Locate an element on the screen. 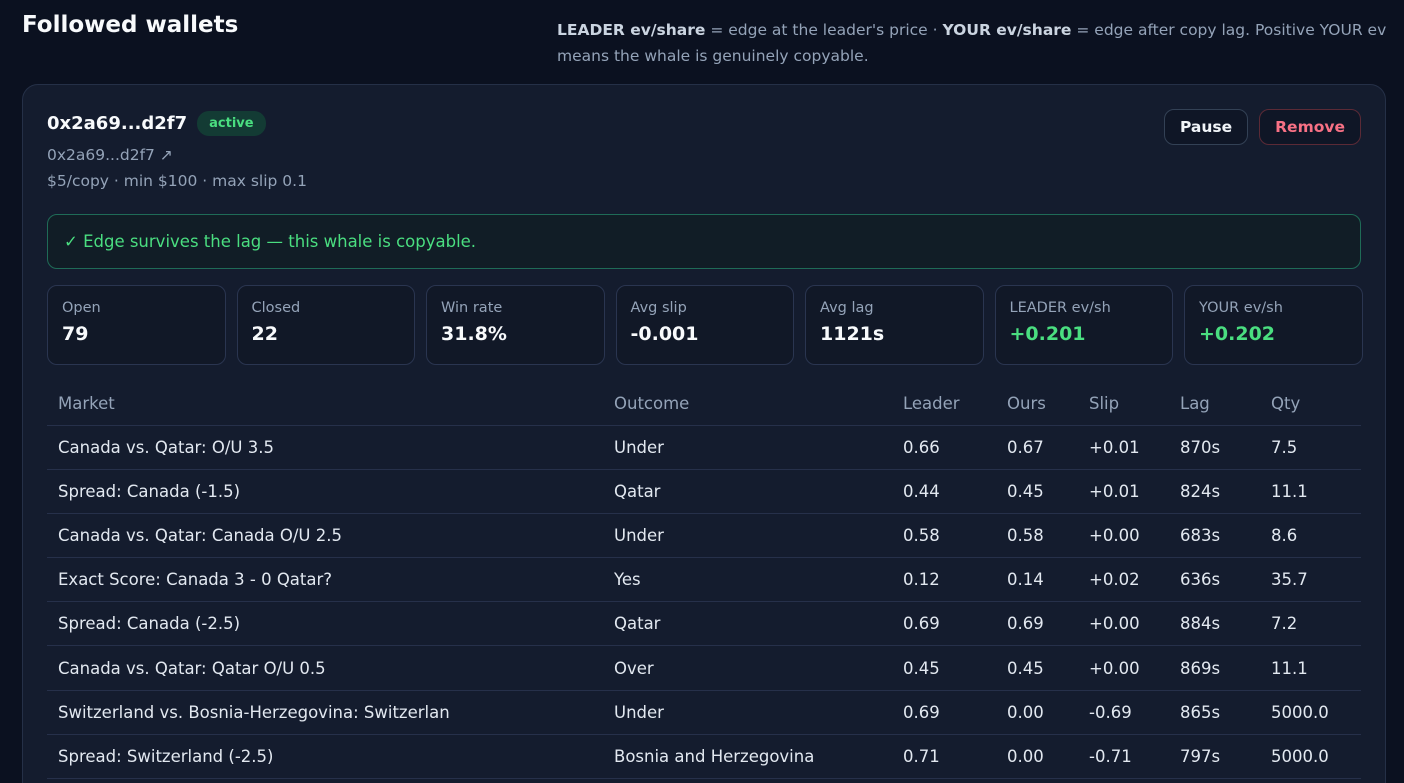 This screenshot has height=783, width=1404. column-header-ours: Ours is located at coordinates (1037, 404).